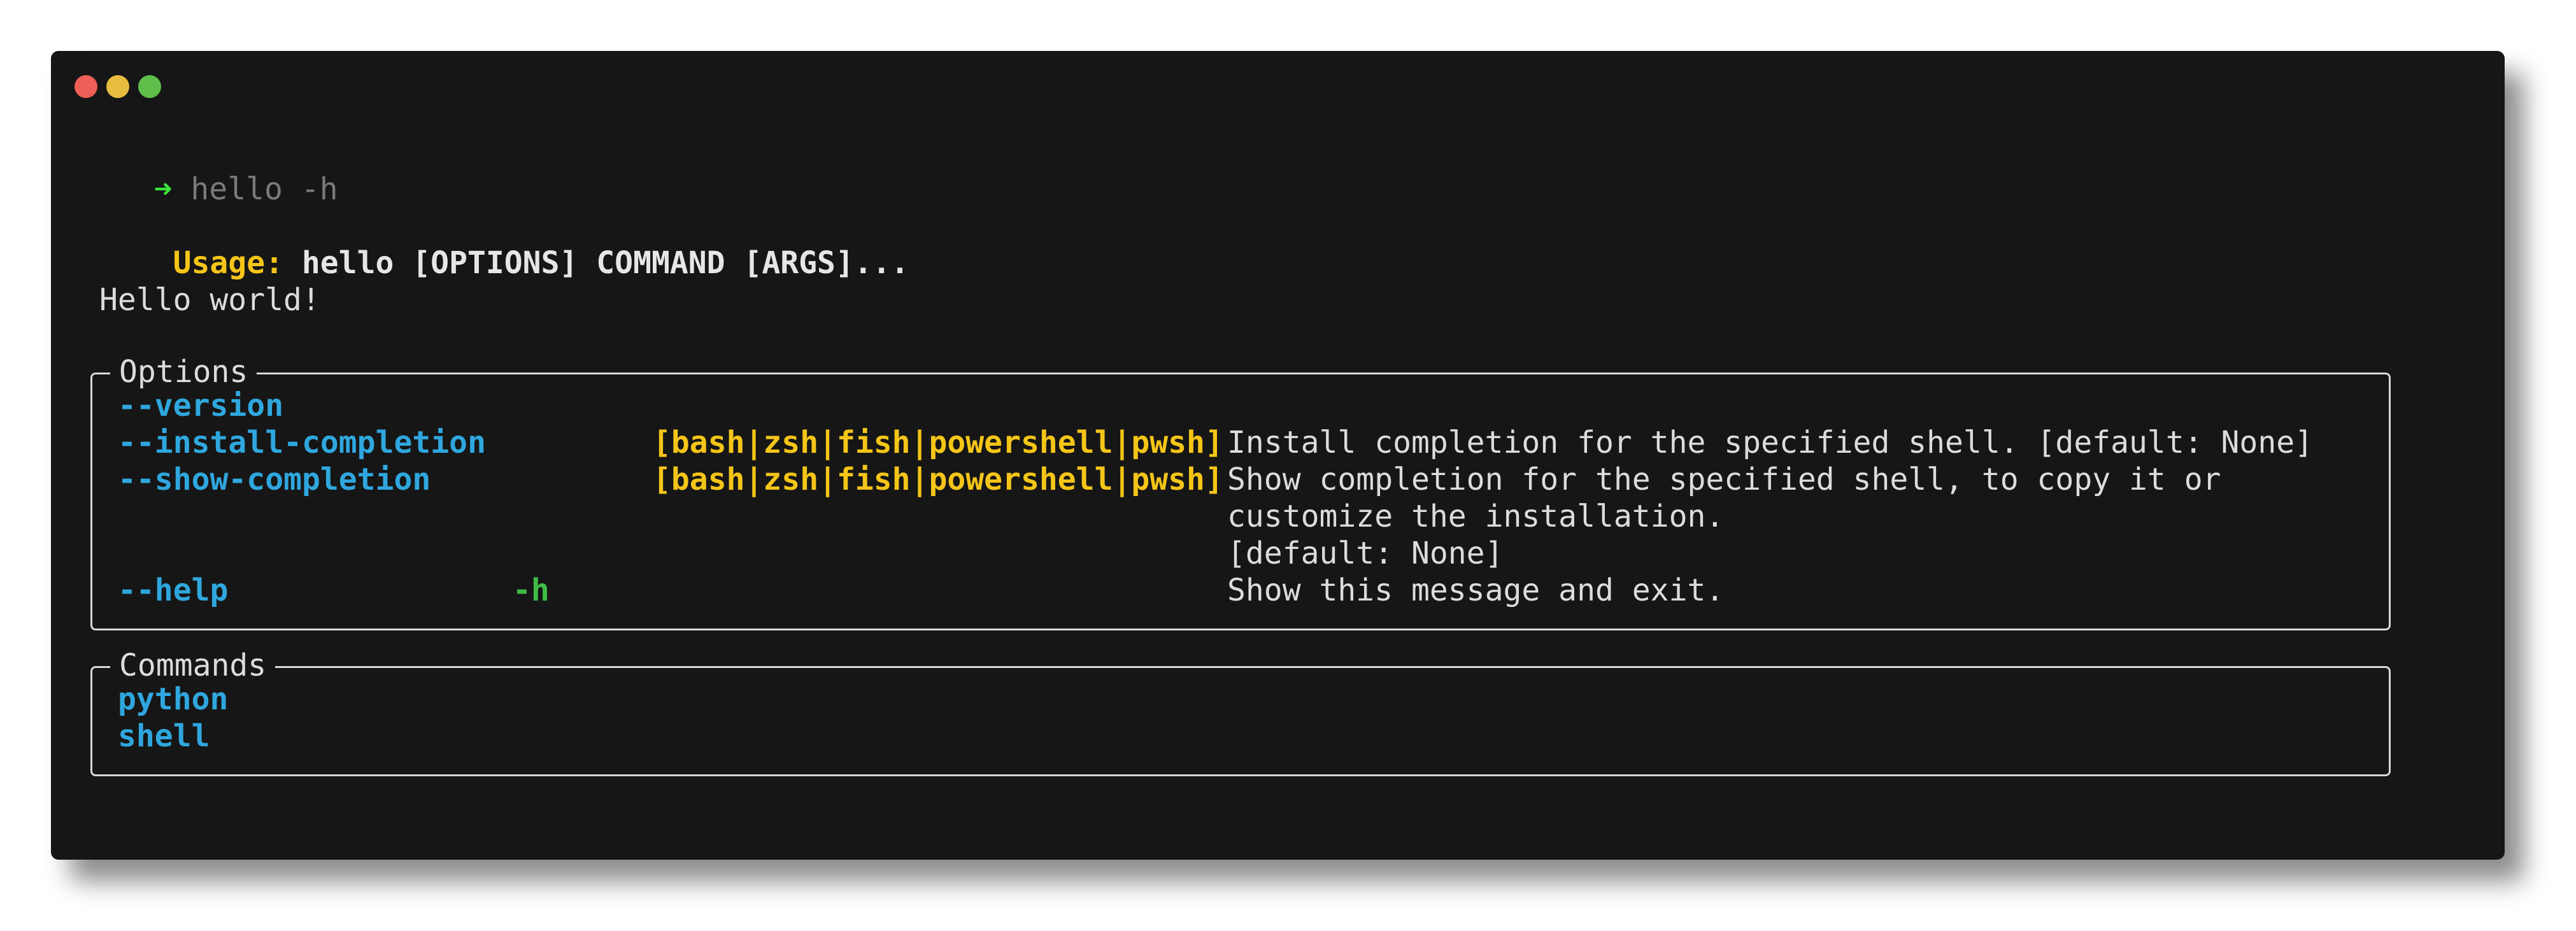 The image size is (2576, 931). Describe the element at coordinates (938, 442) in the screenshot. I see `option-install-completion-type: [bash|zsh|fish|powershell|pwsh]` at that location.